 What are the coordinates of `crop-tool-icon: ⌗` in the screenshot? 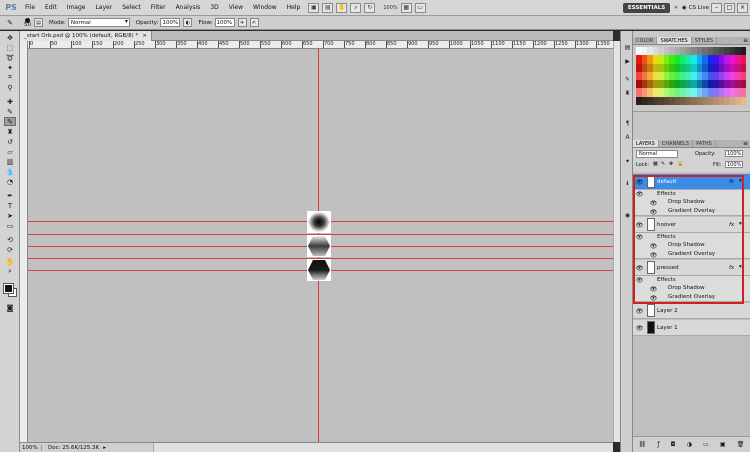 It's located at (10, 77).